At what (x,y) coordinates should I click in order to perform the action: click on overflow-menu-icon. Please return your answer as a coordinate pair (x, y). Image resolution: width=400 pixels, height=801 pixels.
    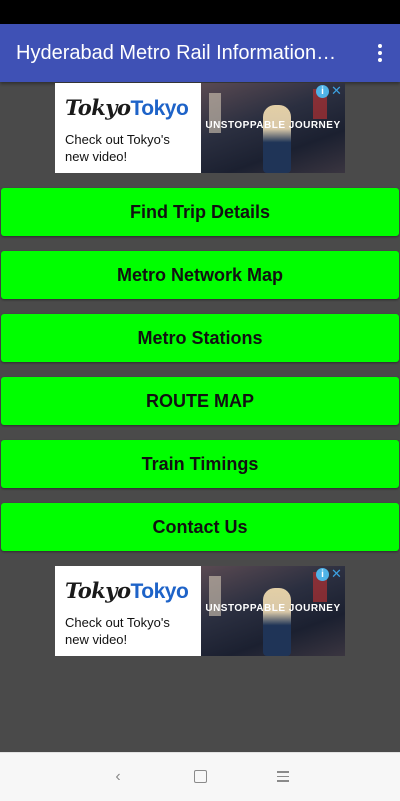
    Looking at the image, I should click on (380, 53).